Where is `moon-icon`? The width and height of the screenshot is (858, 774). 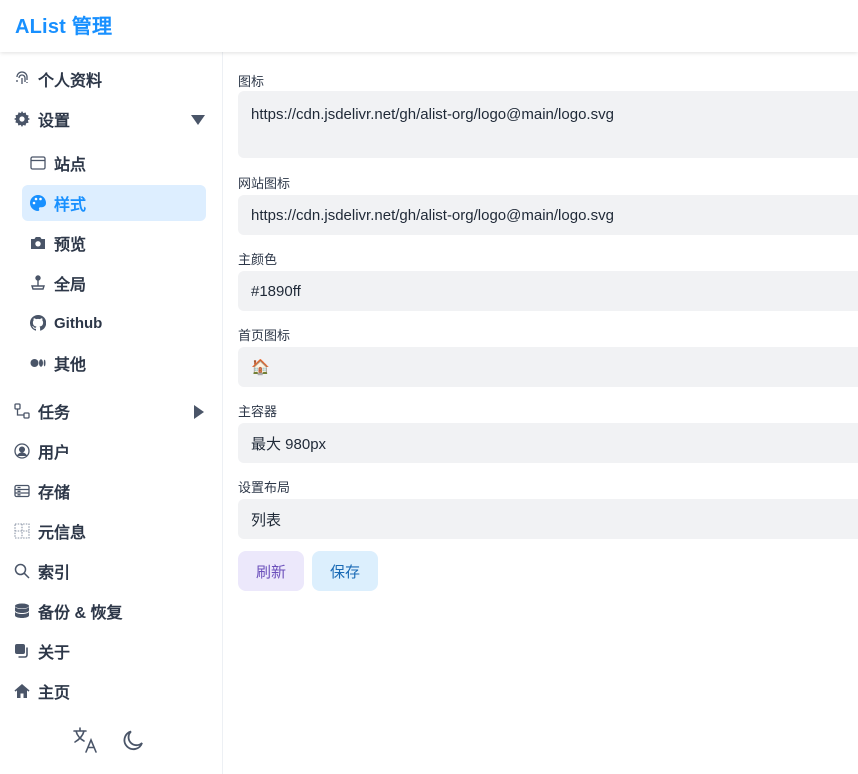 moon-icon is located at coordinates (134, 740).